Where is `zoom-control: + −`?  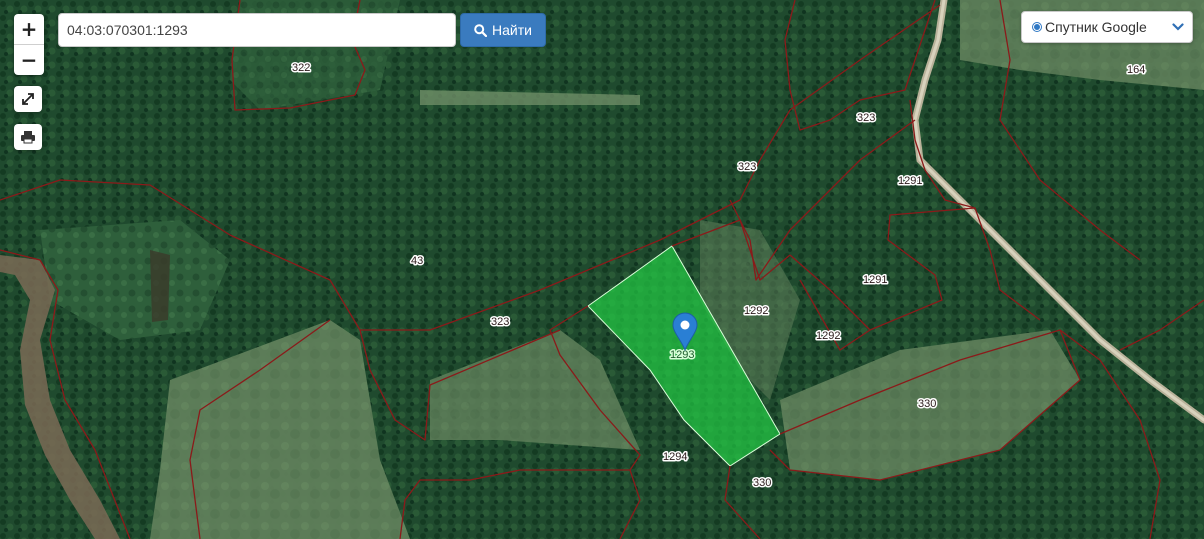
zoom-control: + − is located at coordinates (29, 44).